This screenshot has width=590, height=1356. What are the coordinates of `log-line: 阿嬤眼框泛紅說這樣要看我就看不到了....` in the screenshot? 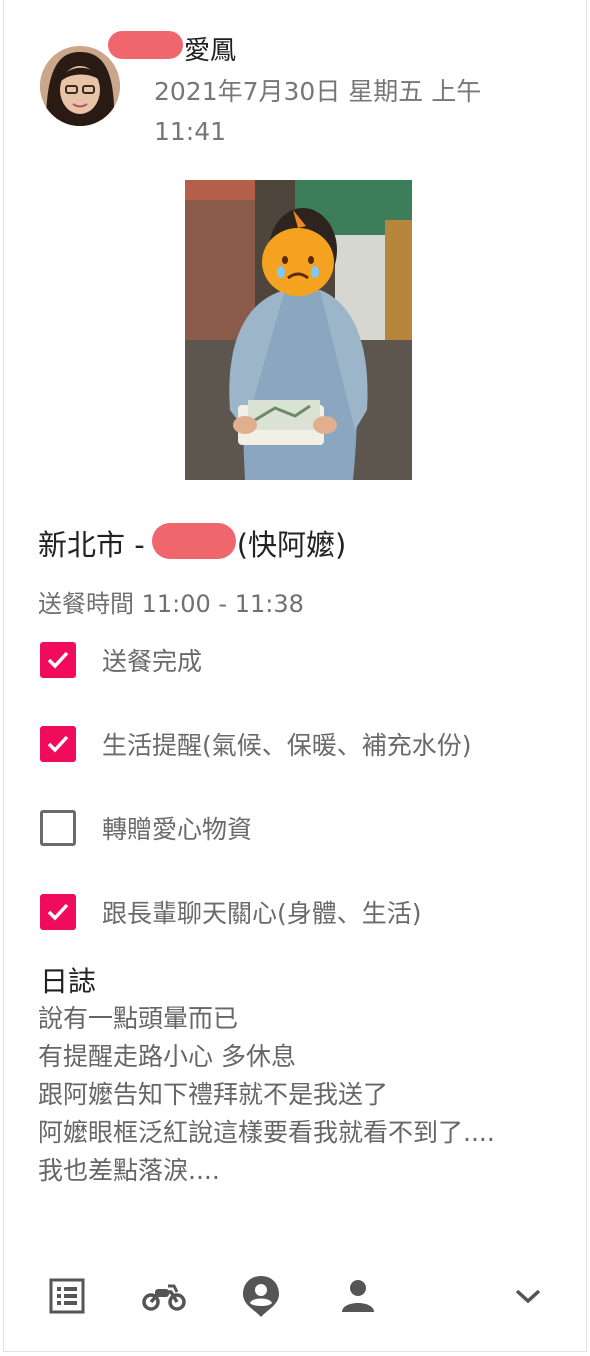 It's located at (266, 1132).